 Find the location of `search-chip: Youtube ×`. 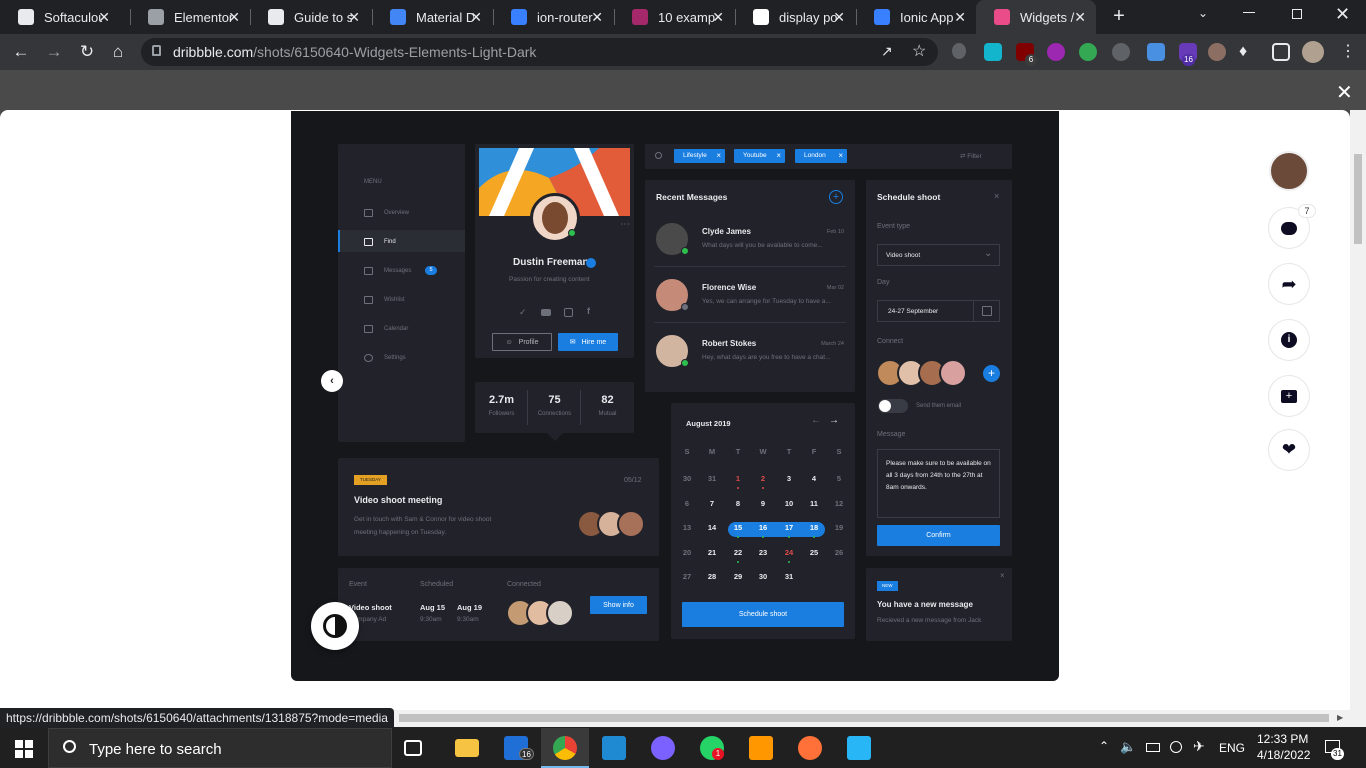

search-chip: Youtube × is located at coordinates (759, 156).